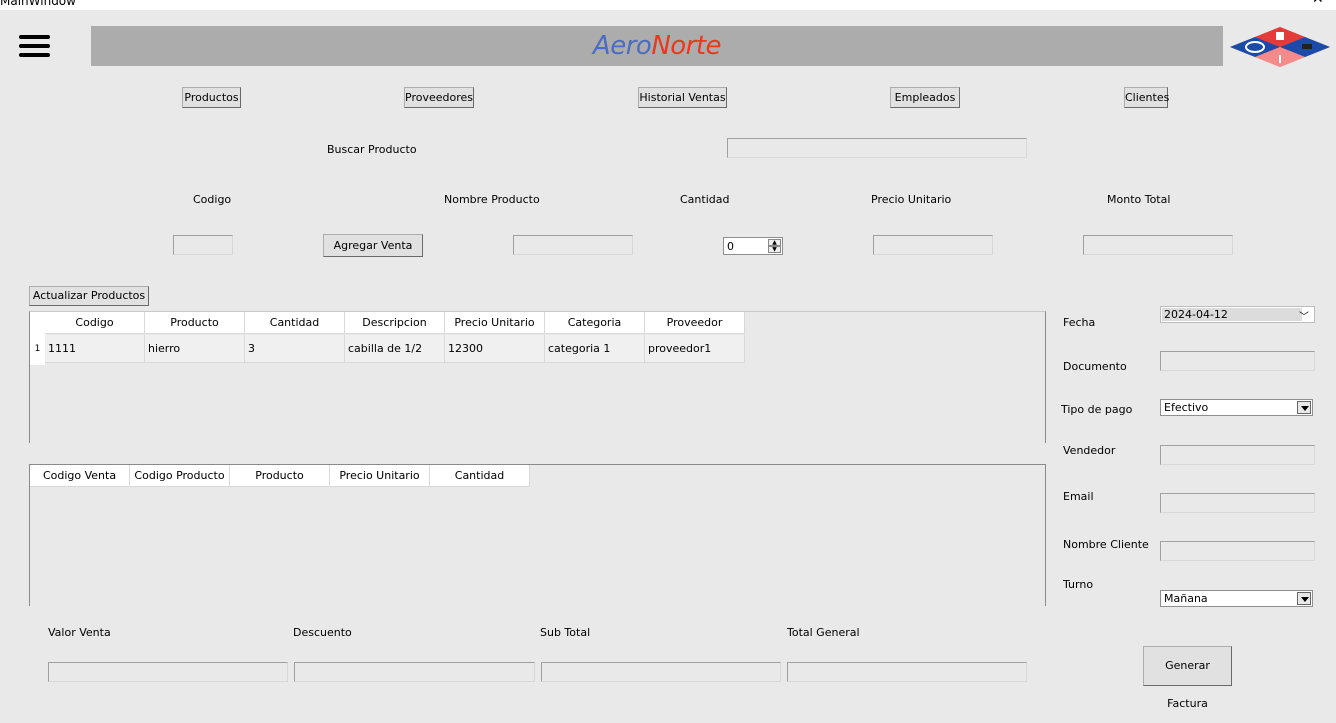  I want to click on products-header-cantidad: Cantidad, so click(295, 323).